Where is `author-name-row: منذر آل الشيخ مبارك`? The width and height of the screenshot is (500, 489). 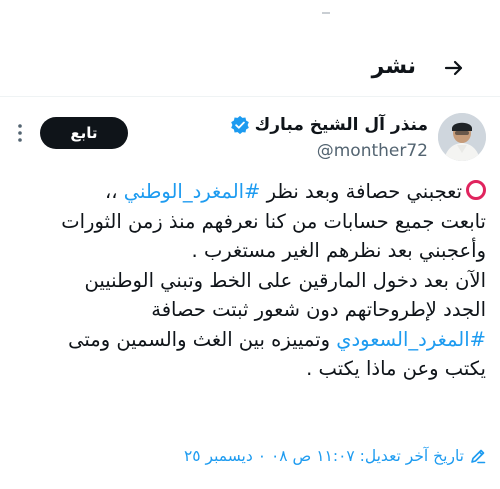 author-name-row: منذر آل الشيخ مبارك is located at coordinates (329, 125).